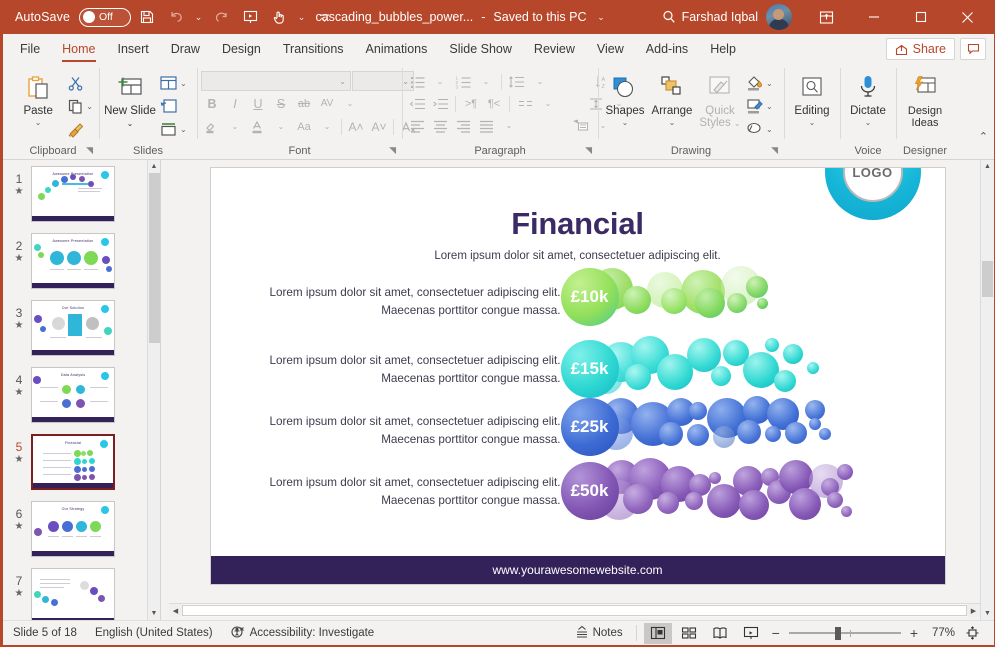  I want to click on thumbnails-scrollbar: ▲ ▼, so click(153, 390).